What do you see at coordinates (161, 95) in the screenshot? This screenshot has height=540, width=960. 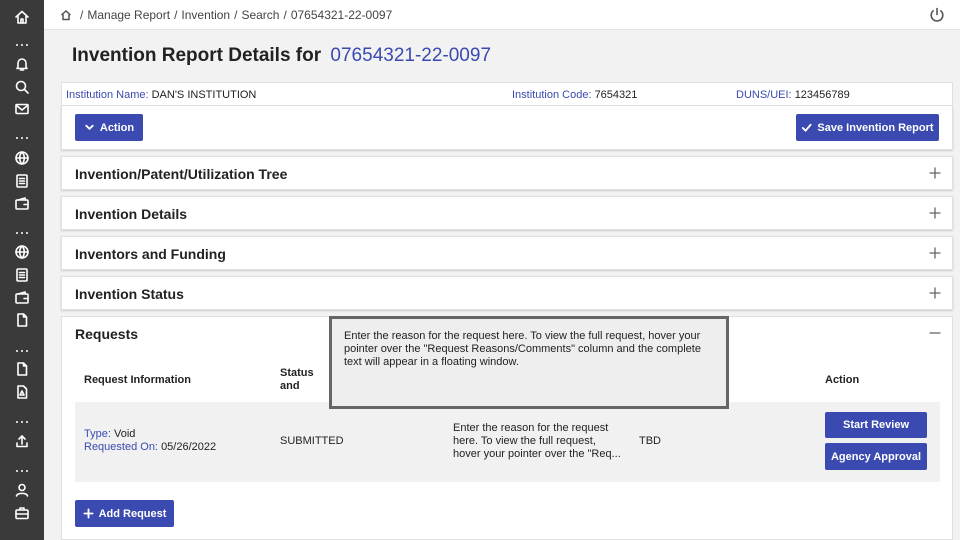 I see `institution-name: Institution Name: DAN'S INSTITUTION` at bounding box center [161, 95].